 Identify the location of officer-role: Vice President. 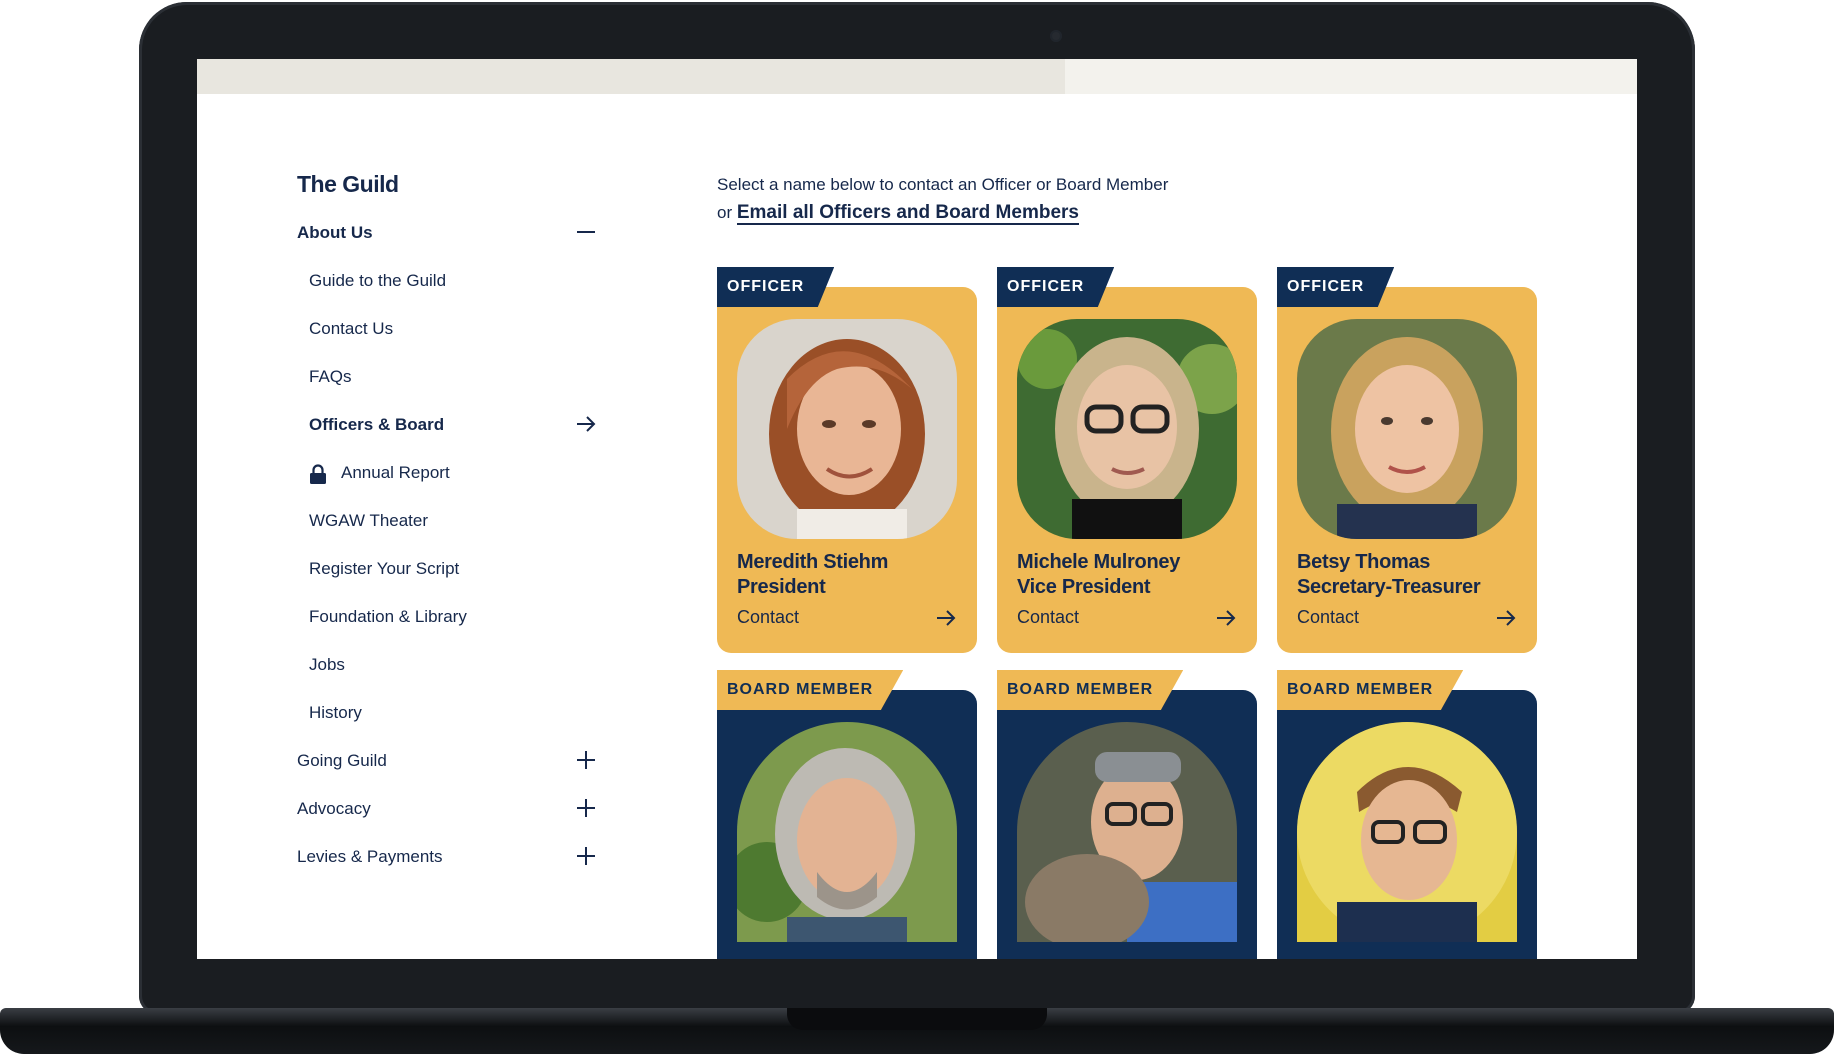
(1084, 587).